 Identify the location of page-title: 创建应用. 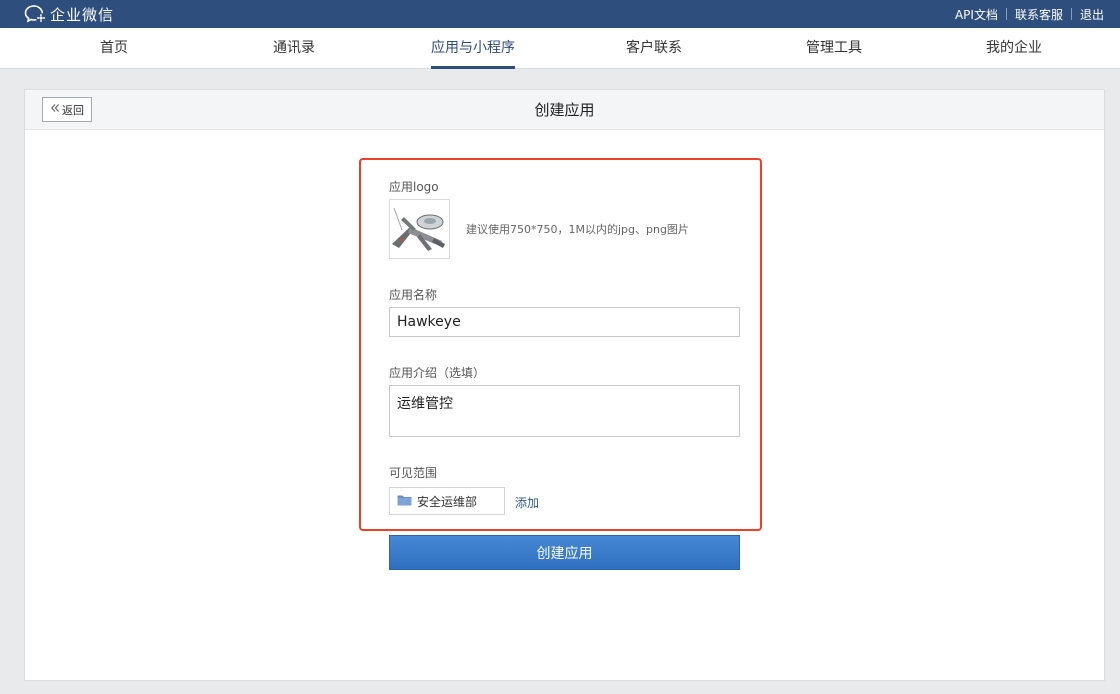
(564, 110).